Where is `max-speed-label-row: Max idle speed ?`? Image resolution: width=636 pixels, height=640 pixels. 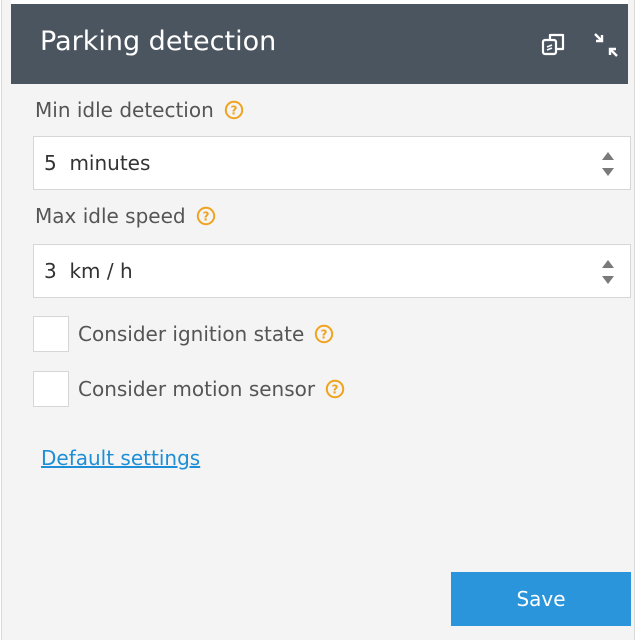
max-speed-label-row: Max idle speed ? is located at coordinates (125, 216).